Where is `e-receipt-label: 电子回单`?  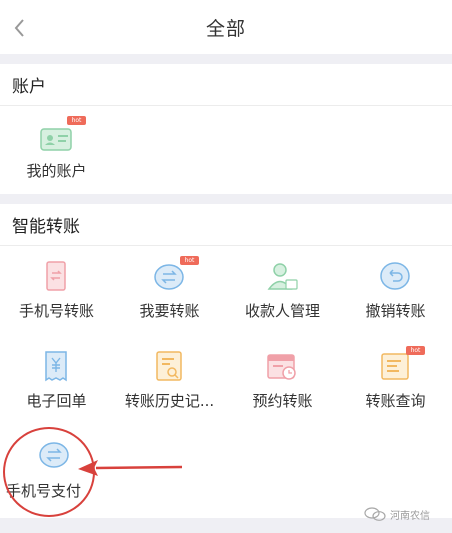
e-receipt-label: 电子回单 is located at coordinates (56, 401).